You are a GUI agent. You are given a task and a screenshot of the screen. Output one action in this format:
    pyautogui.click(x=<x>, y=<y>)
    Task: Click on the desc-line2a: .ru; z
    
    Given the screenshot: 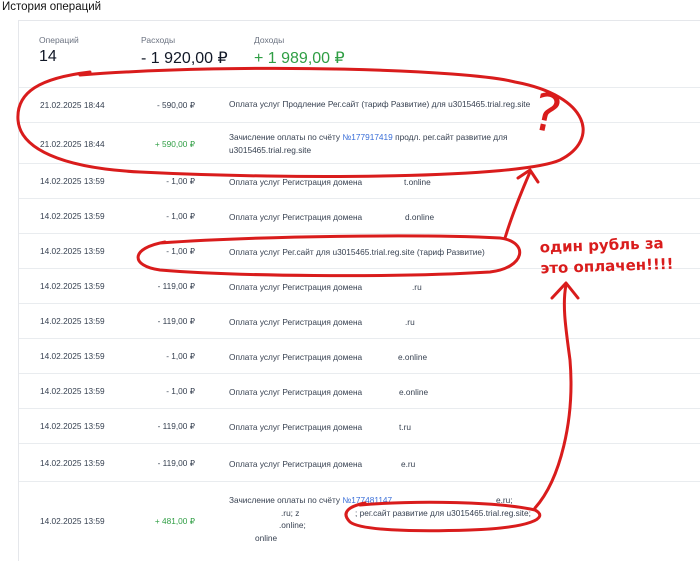 What is the action you would take?
    pyautogui.click(x=290, y=512)
    